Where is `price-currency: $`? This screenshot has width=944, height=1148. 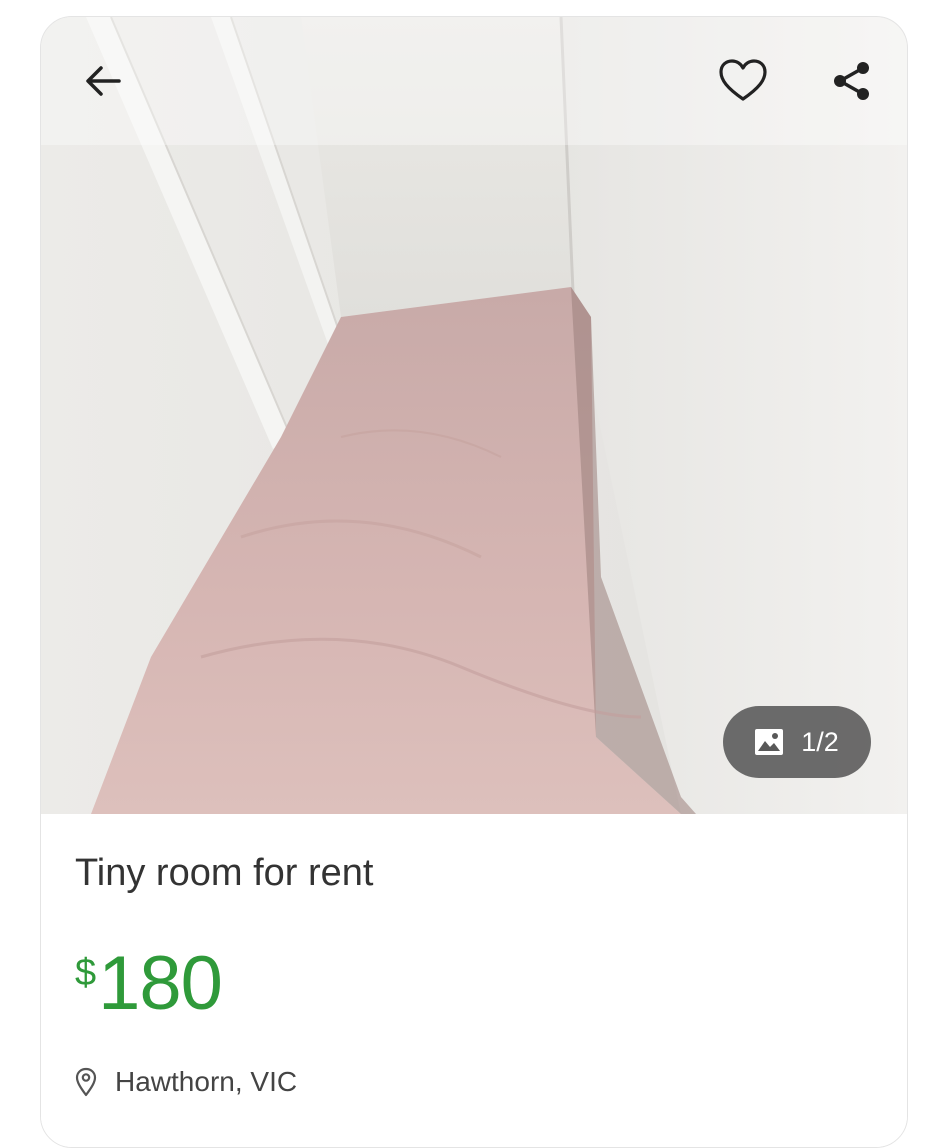 price-currency: $ is located at coordinates (86, 973).